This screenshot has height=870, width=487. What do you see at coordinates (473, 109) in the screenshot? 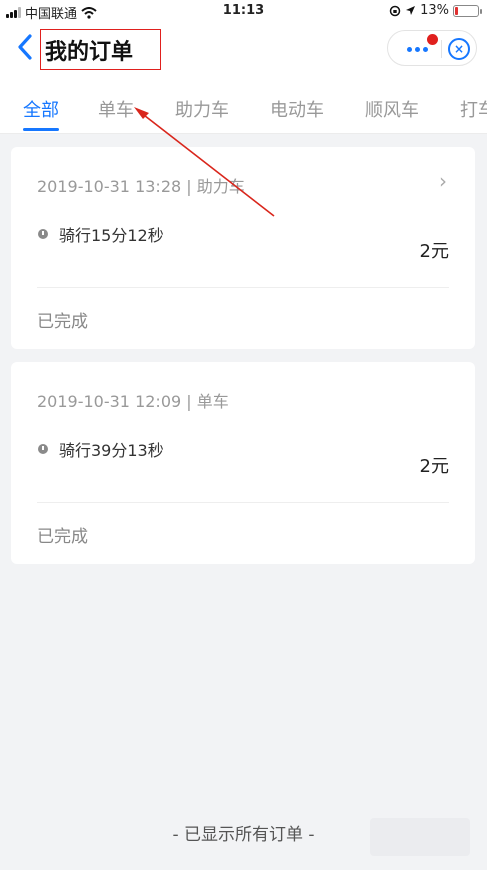
I see `tab-taxi: 打车` at bounding box center [473, 109].